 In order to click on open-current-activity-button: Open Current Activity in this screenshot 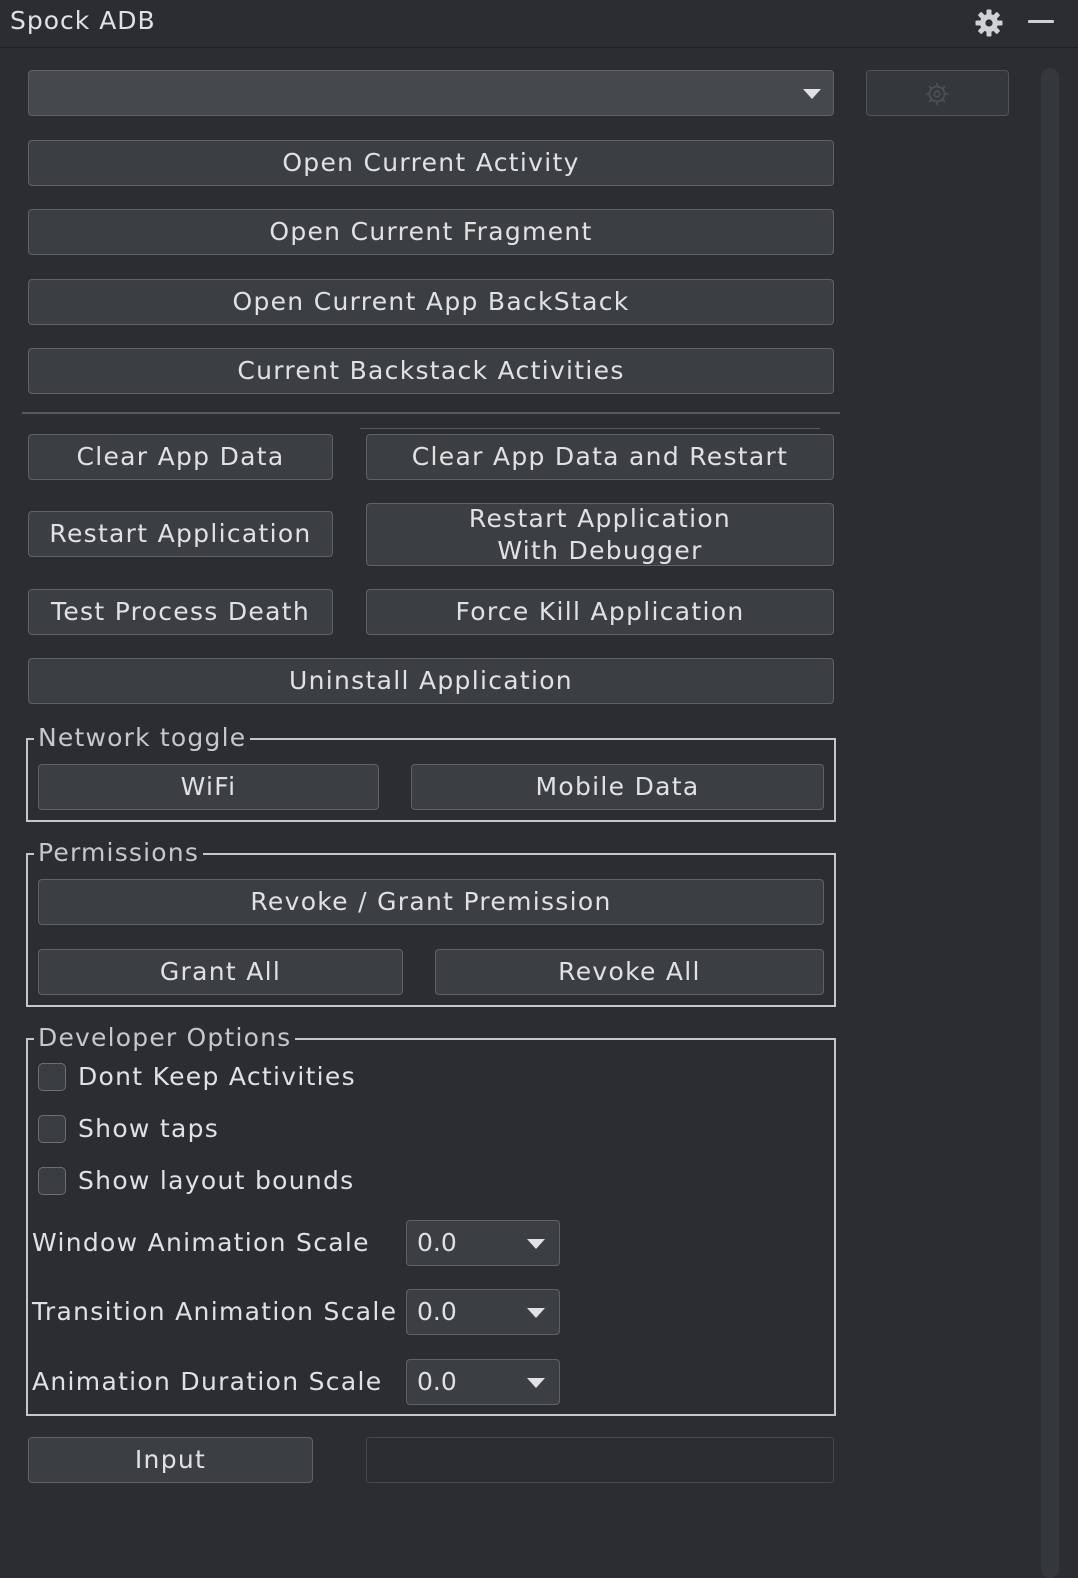, I will do `click(431, 163)`.